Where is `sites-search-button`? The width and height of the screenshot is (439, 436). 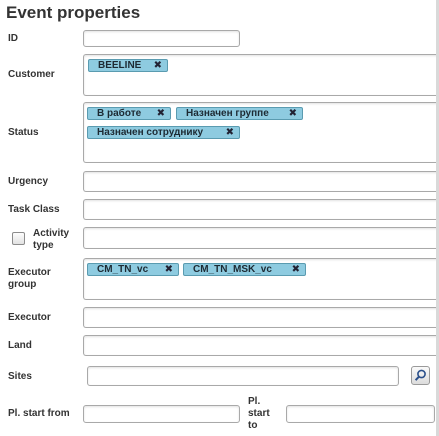 sites-search-button is located at coordinates (420, 375).